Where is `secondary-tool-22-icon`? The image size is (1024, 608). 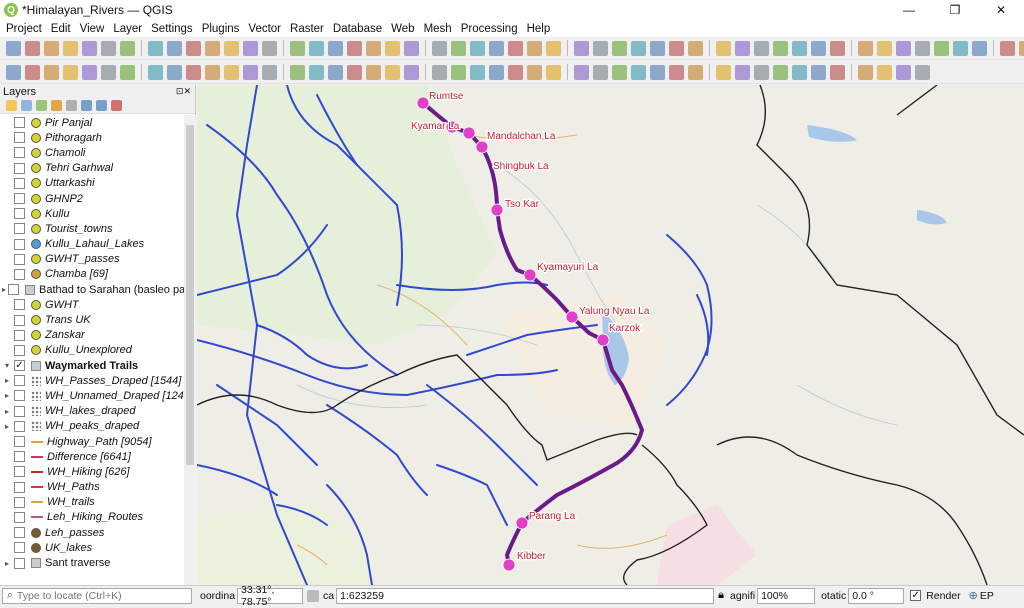
secondary-tool-22-icon is located at coordinates (439, 72).